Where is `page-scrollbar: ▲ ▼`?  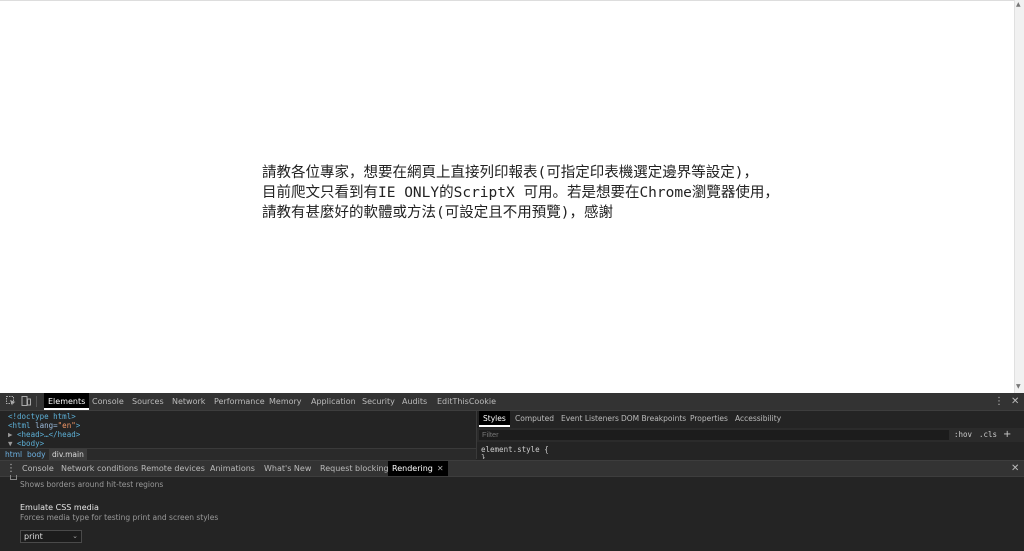
page-scrollbar: ▲ ▼ is located at coordinates (1019, 196).